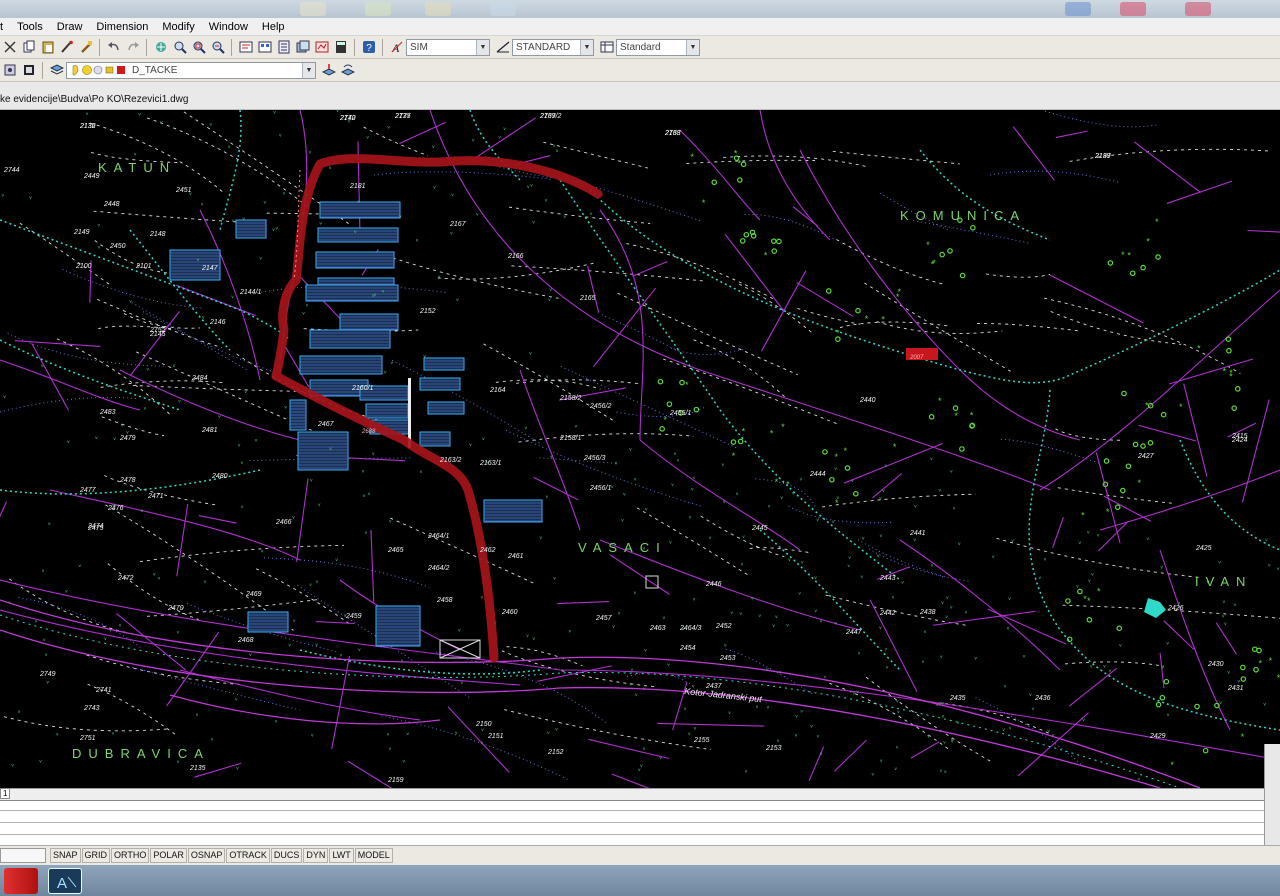 Image resolution: width=1280 pixels, height=896 pixels. Describe the element at coordinates (658, 47) in the screenshot. I see `table-style-select: Standard ▼` at that location.